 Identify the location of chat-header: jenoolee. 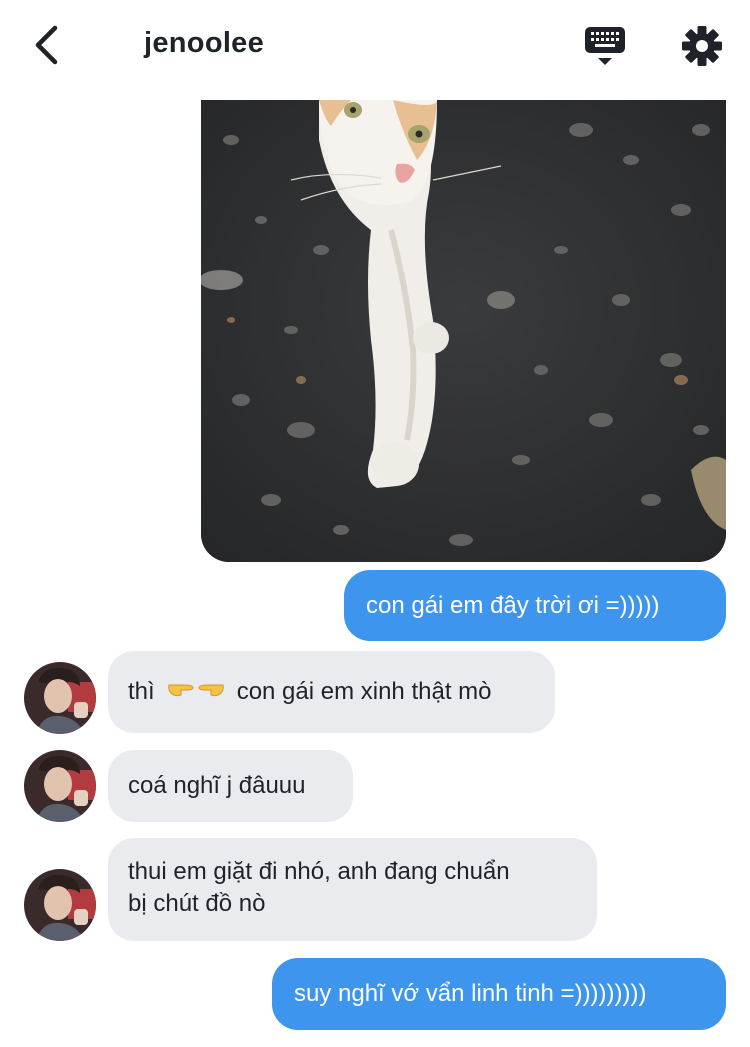
(375, 46).